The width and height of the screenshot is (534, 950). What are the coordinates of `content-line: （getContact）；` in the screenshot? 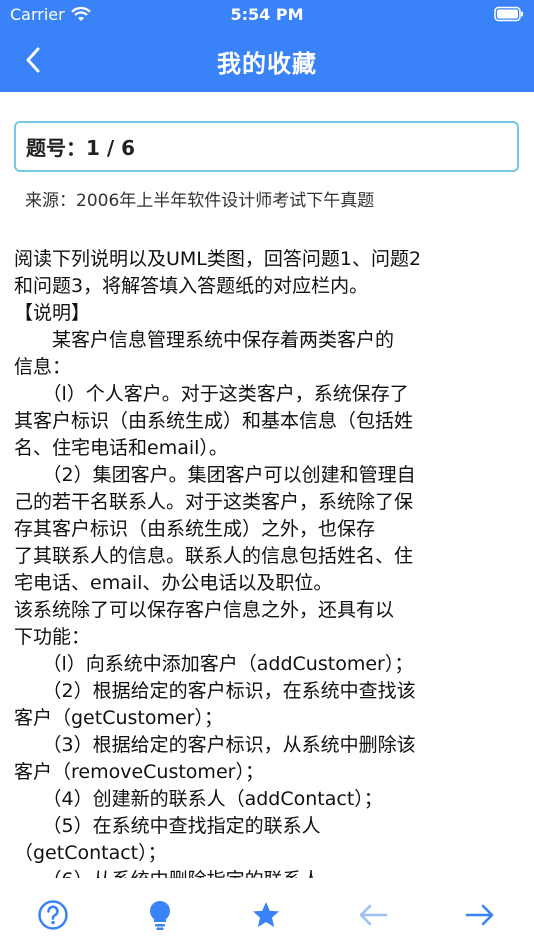 It's located at (90, 853).